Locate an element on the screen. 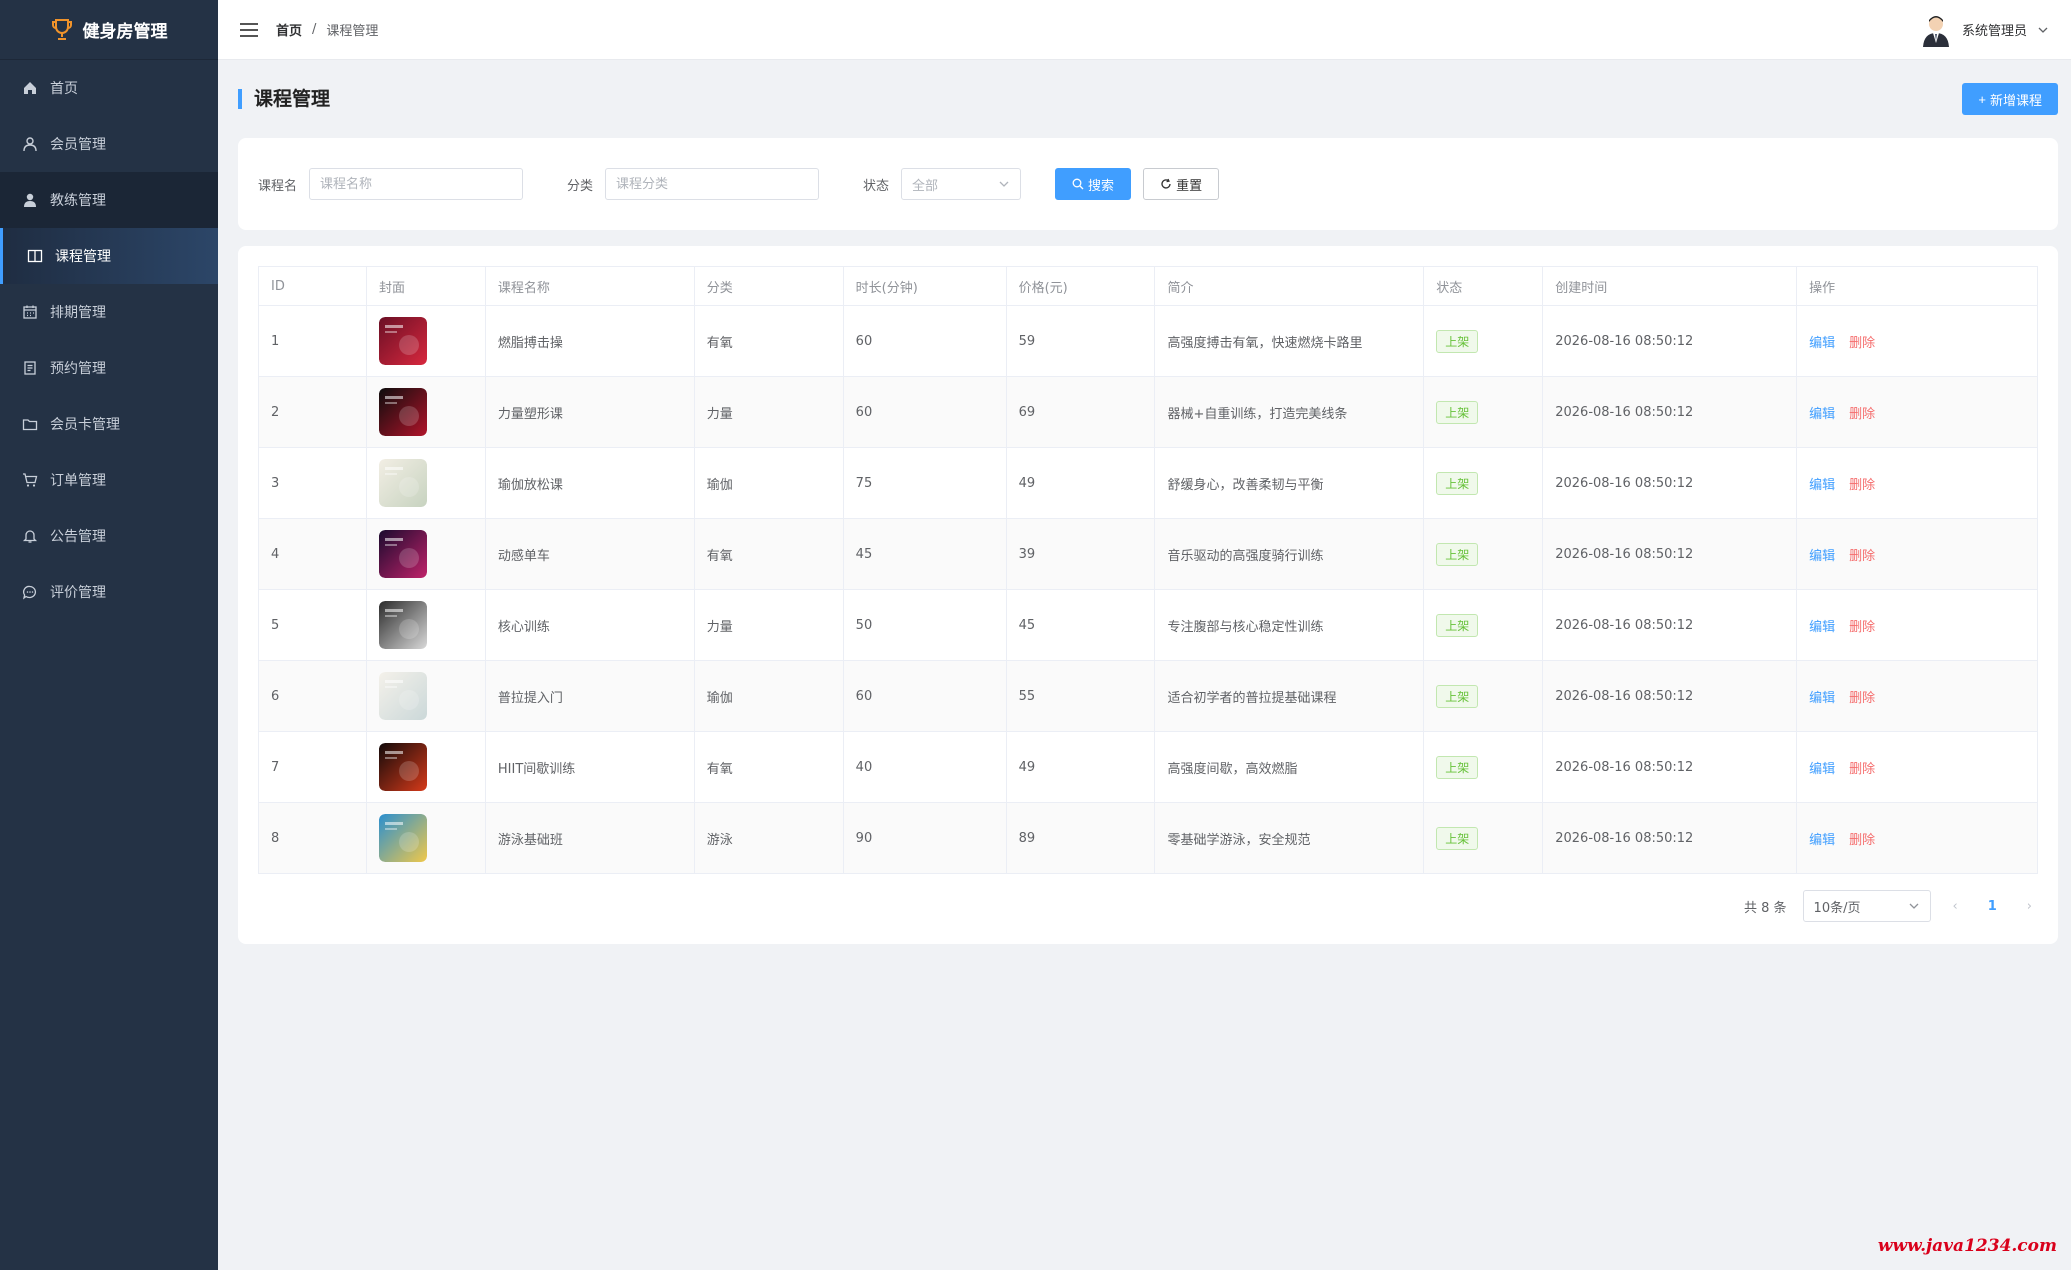 Image resolution: width=2071 pixels, height=1270 pixels. col-name: 课程名称 is located at coordinates (589, 286).